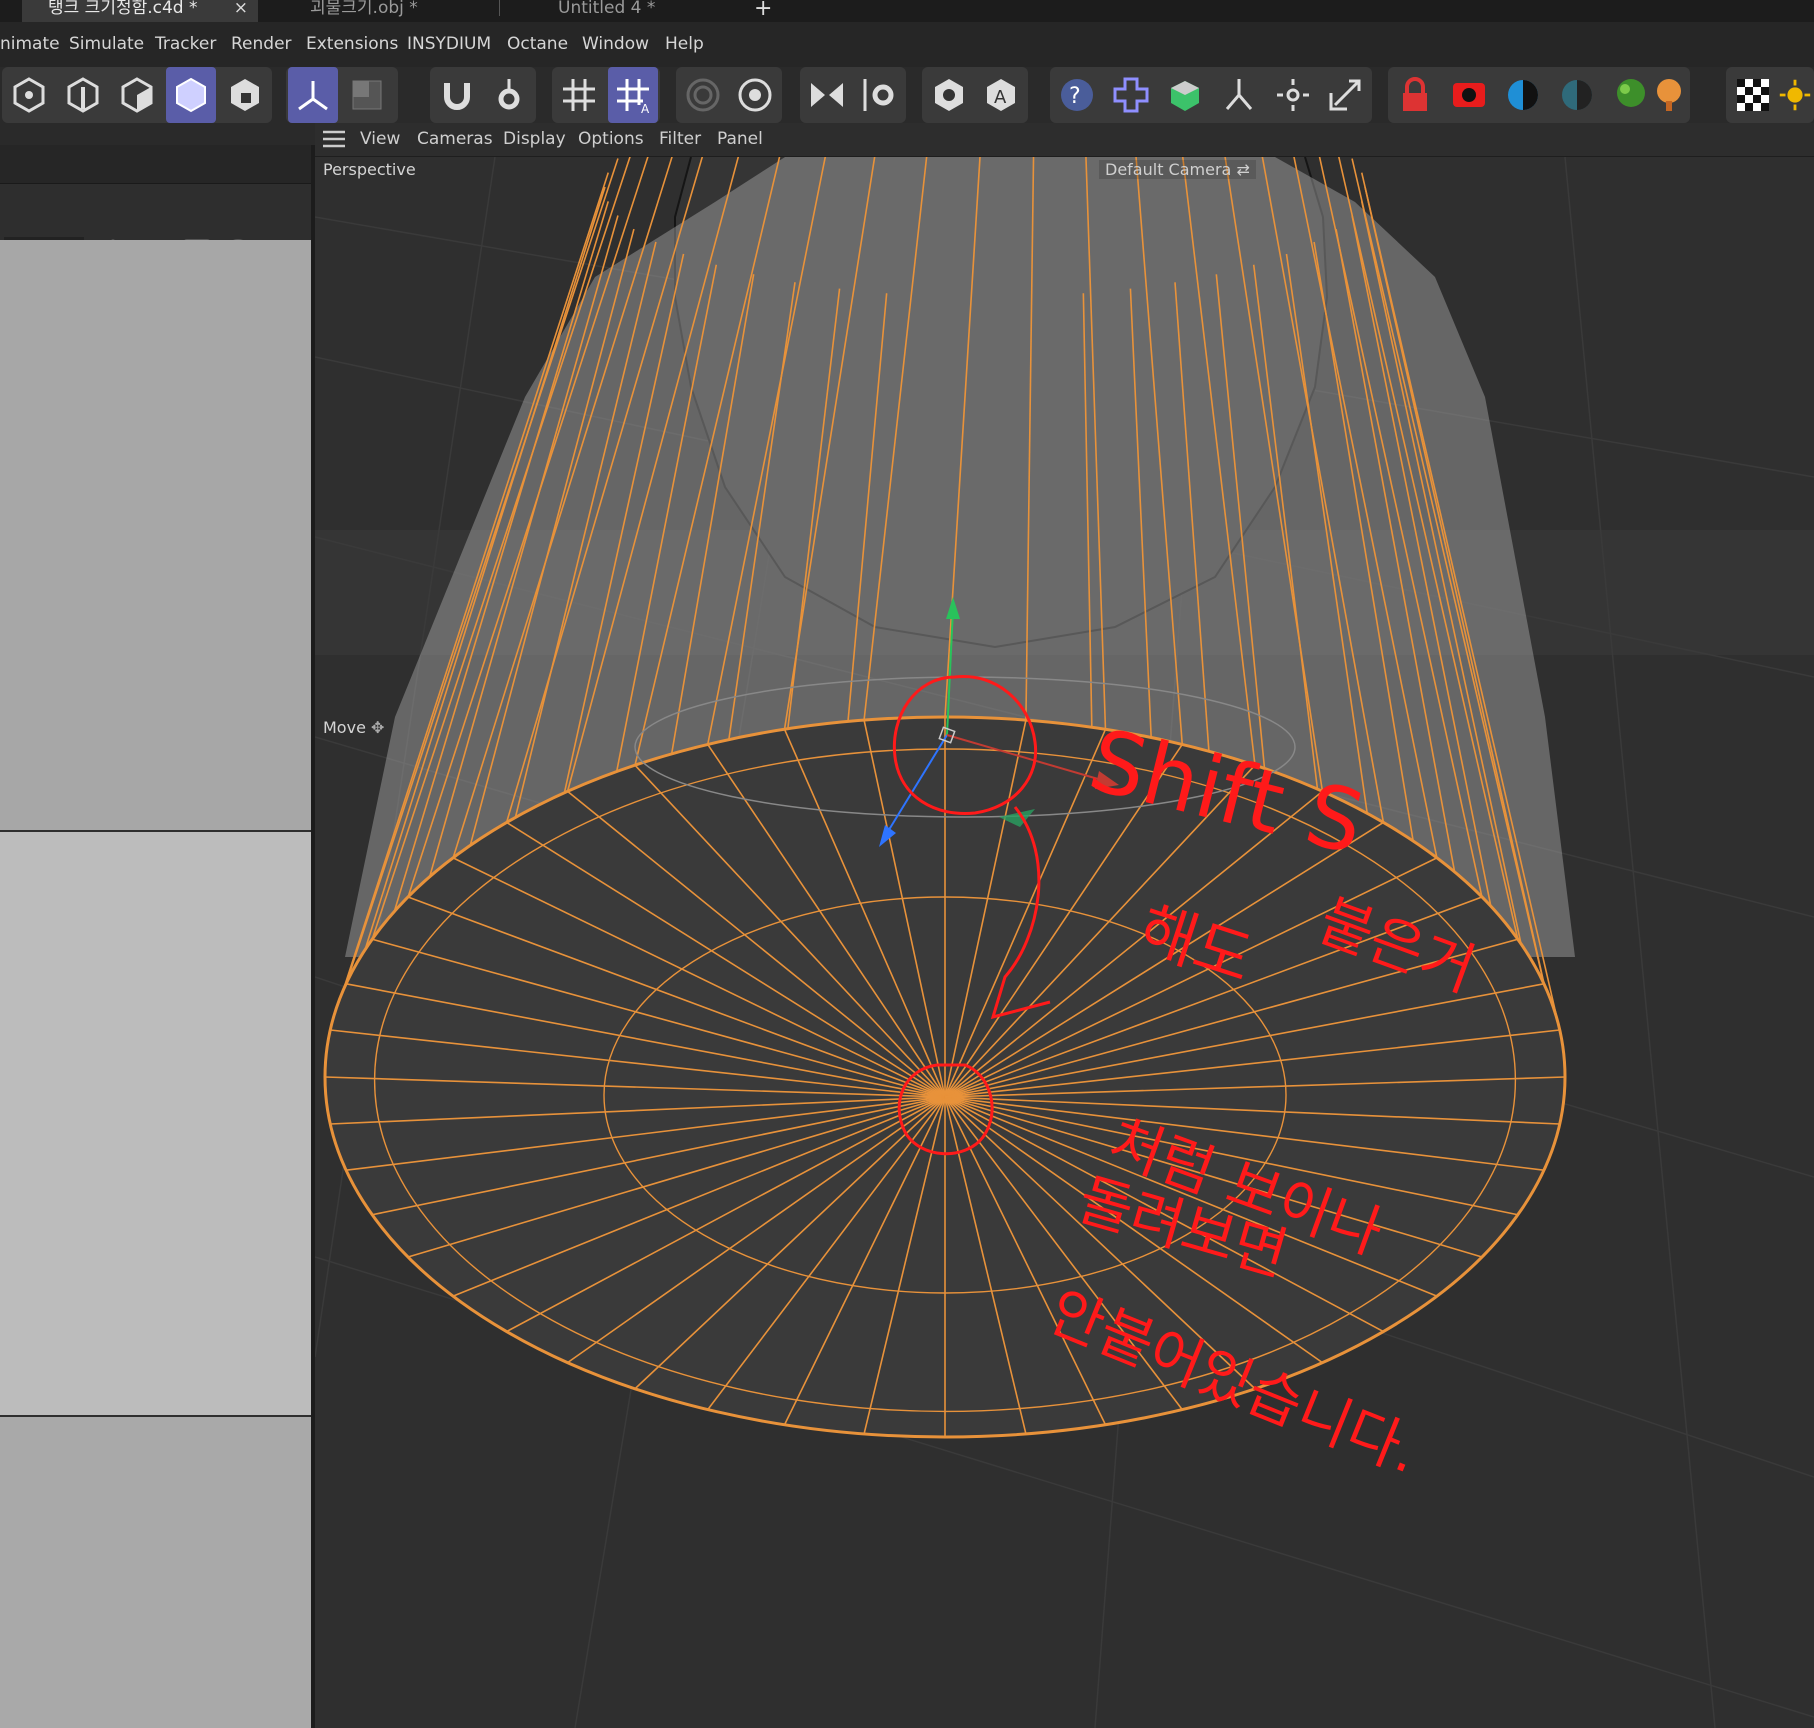 The height and width of the screenshot is (1728, 1814). Describe the element at coordinates (509, 95) in the screenshot. I see `snap-settings-icon` at that location.